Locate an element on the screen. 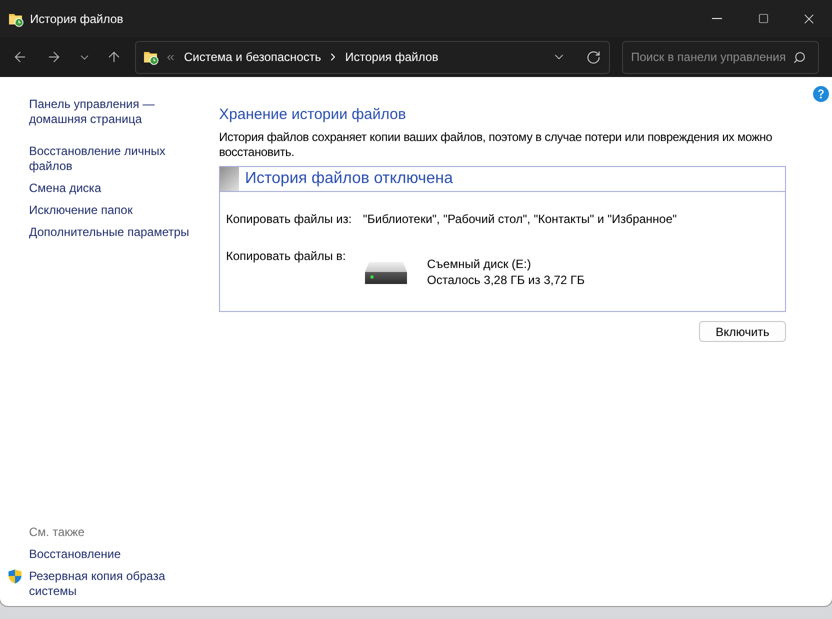  status-title: История файлов отключена is located at coordinates (349, 179).